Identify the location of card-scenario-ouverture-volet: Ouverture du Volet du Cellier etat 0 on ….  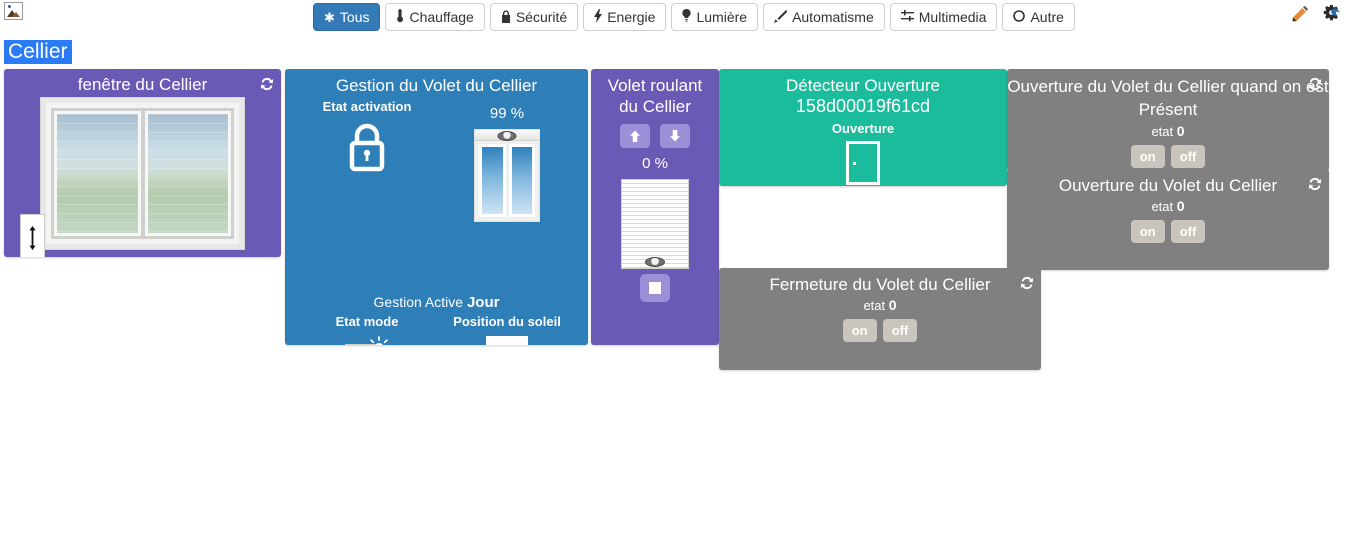
(1168, 219).